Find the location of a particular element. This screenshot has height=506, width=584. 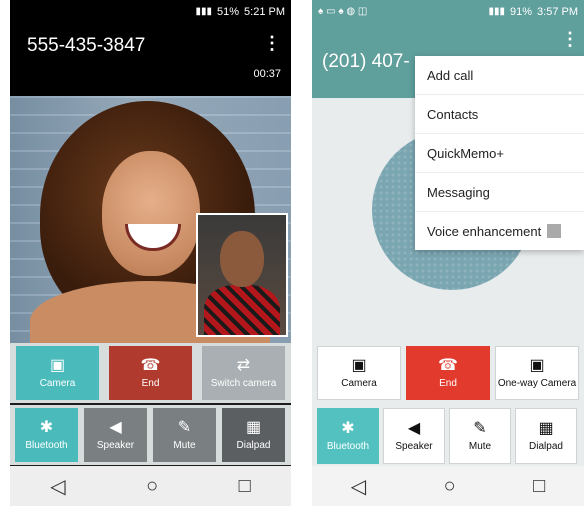

menu-item-messaging: Messaging is located at coordinates (499, 192).